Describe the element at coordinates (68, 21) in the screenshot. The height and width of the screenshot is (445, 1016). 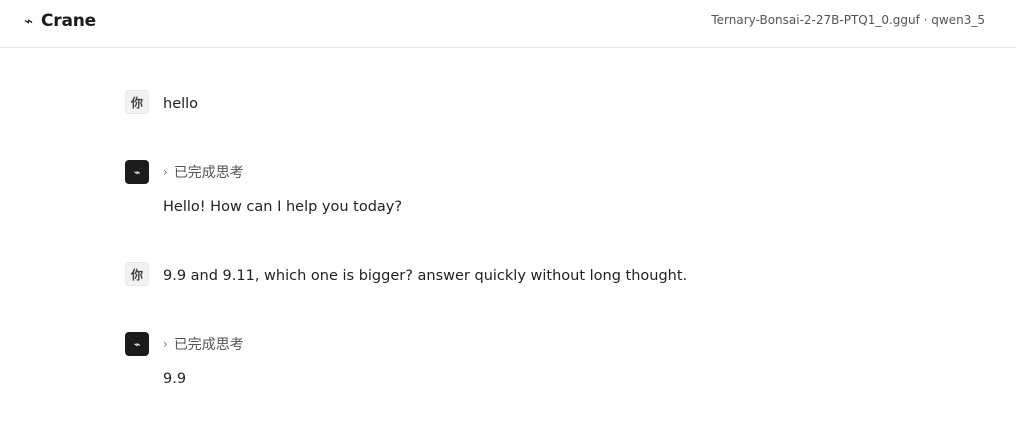
I see `brand-name: Crane` at that location.